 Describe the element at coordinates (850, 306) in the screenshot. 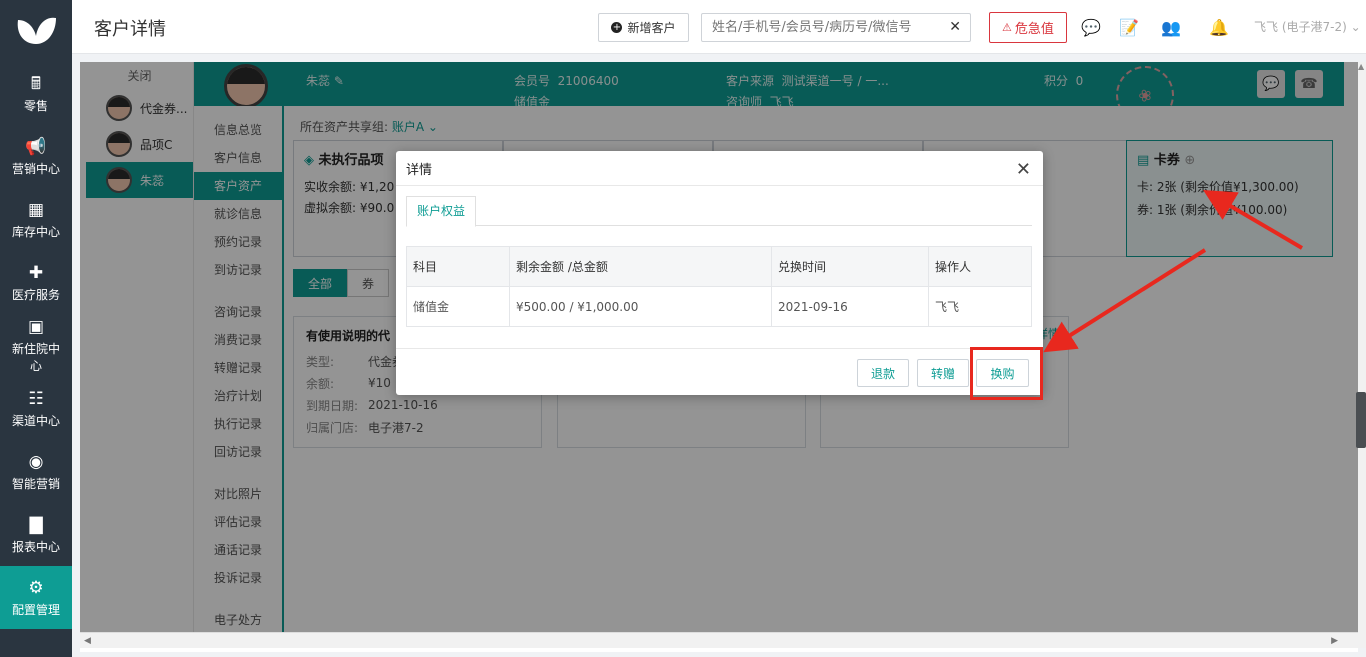

I see `table-cell: 2021-09-16` at that location.